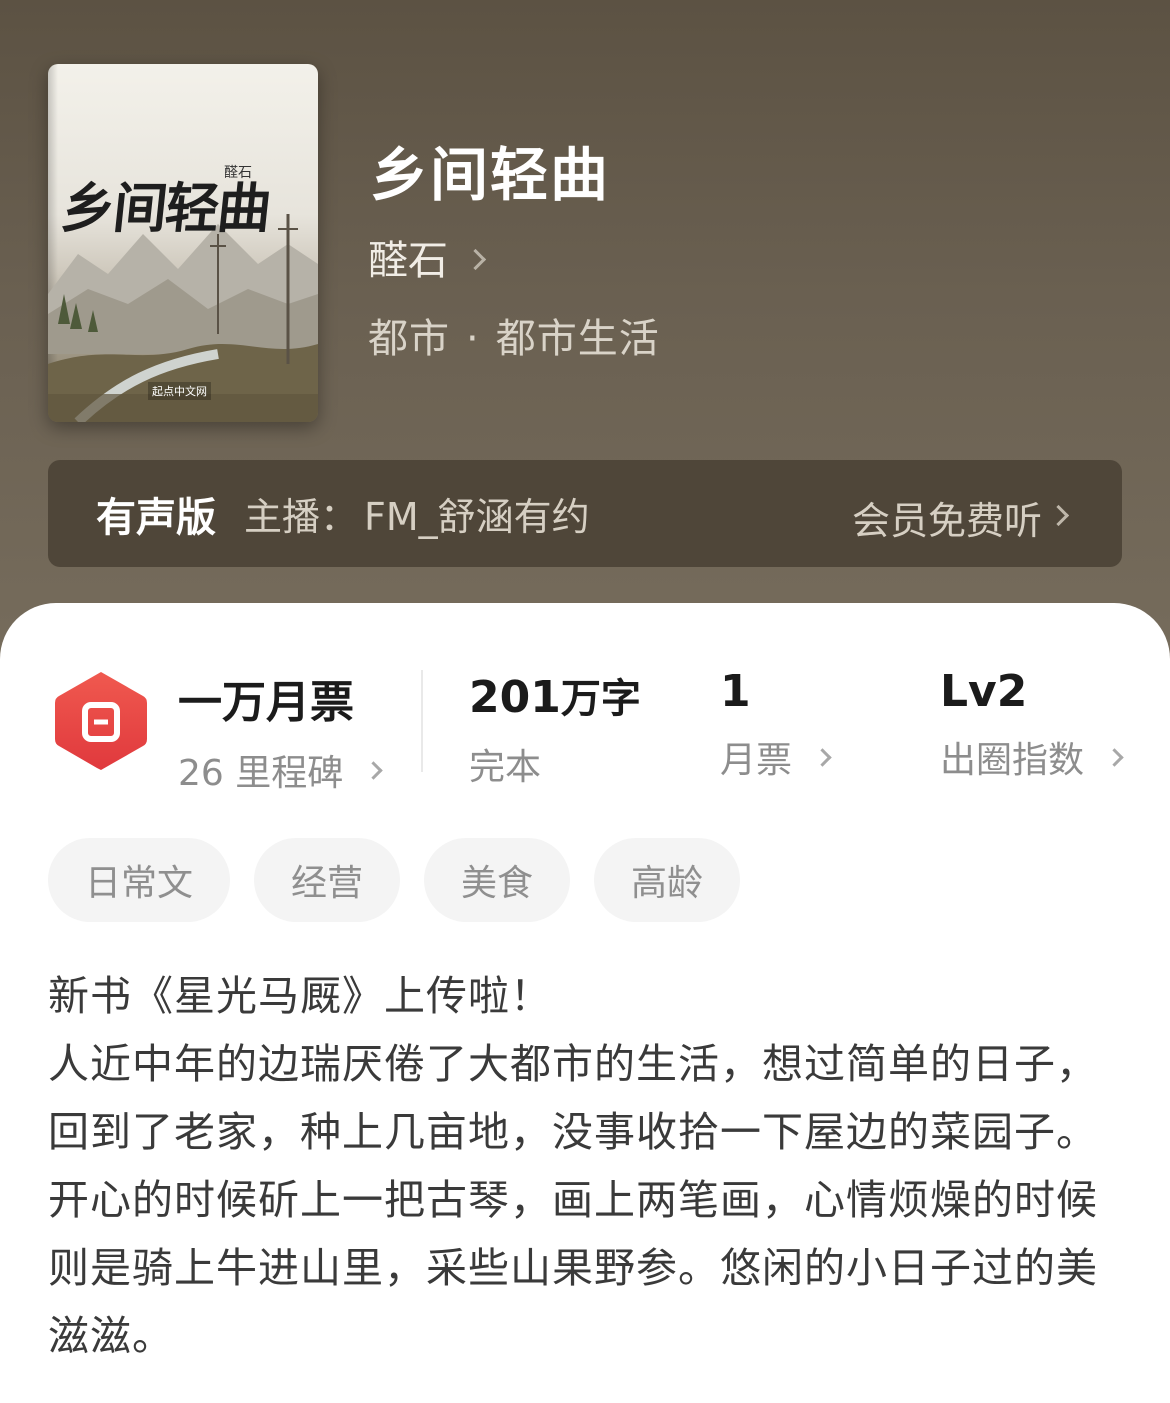 The image size is (1170, 1403). I want to click on monthly-ticket-title: 一万月票, so click(266, 702).